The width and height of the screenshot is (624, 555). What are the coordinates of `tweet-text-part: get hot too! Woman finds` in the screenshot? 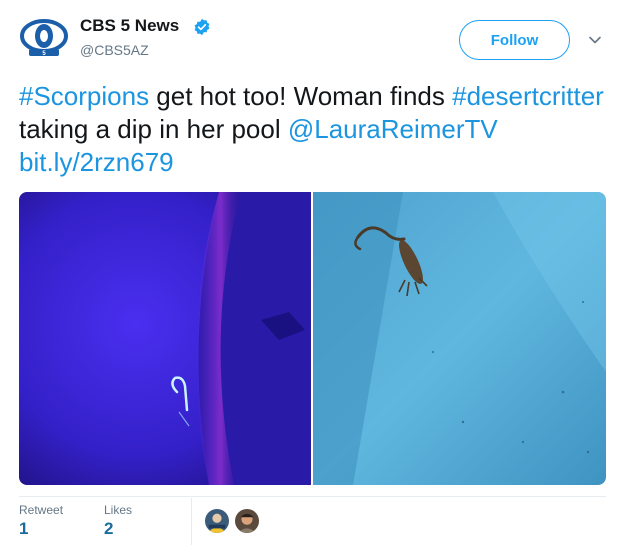 It's located at (301, 96).